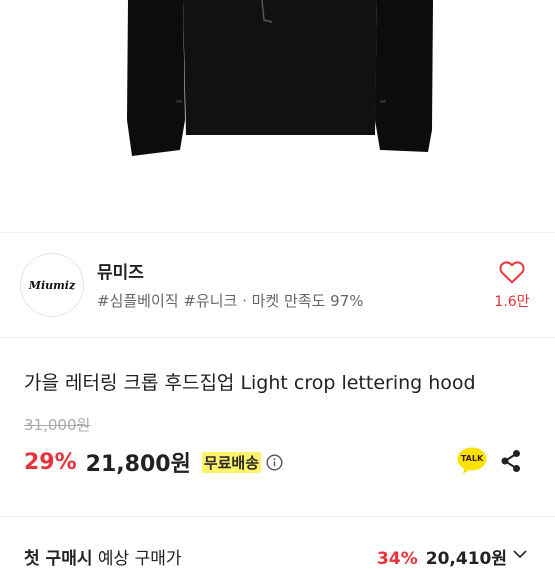 This screenshot has width=555, height=569. I want to click on first-purchase-discount: 34%, so click(397, 559).